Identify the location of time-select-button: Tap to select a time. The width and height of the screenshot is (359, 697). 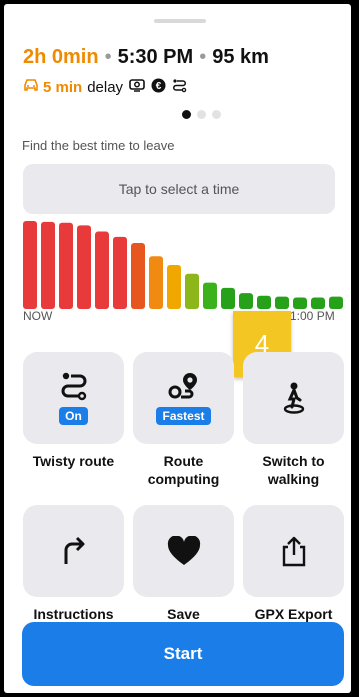
(179, 189).